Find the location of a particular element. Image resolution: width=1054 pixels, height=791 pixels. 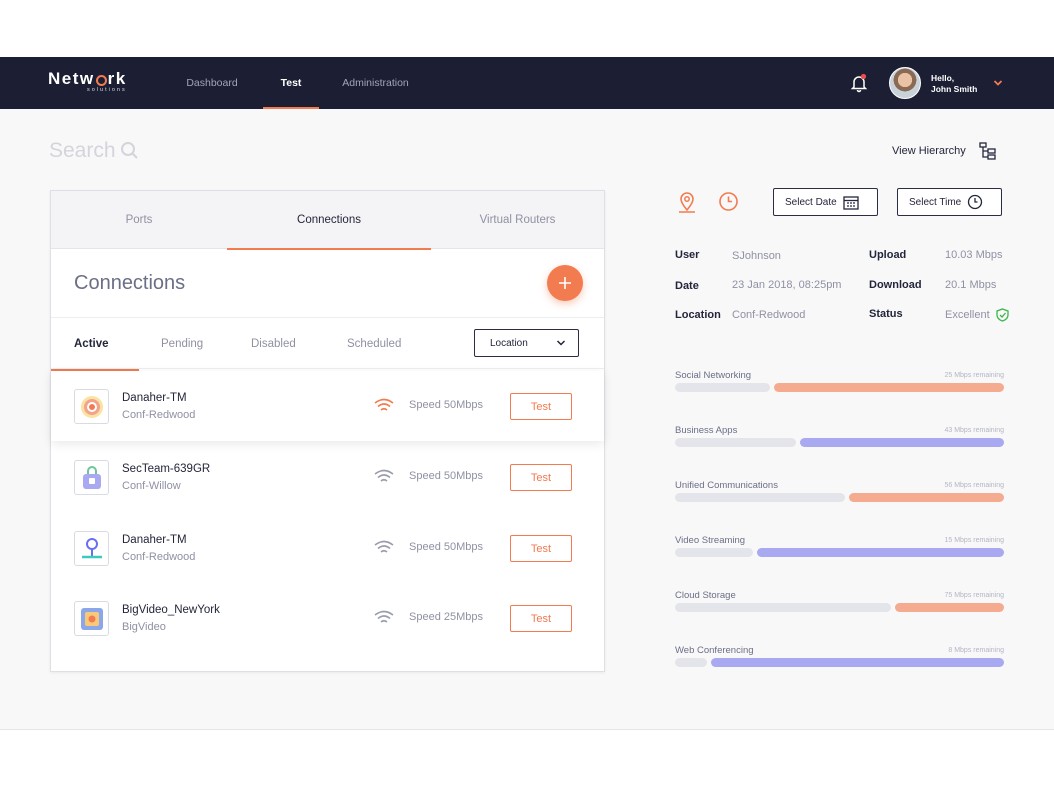

bandwidth-label: Cloud Storage is located at coordinates (705, 595).